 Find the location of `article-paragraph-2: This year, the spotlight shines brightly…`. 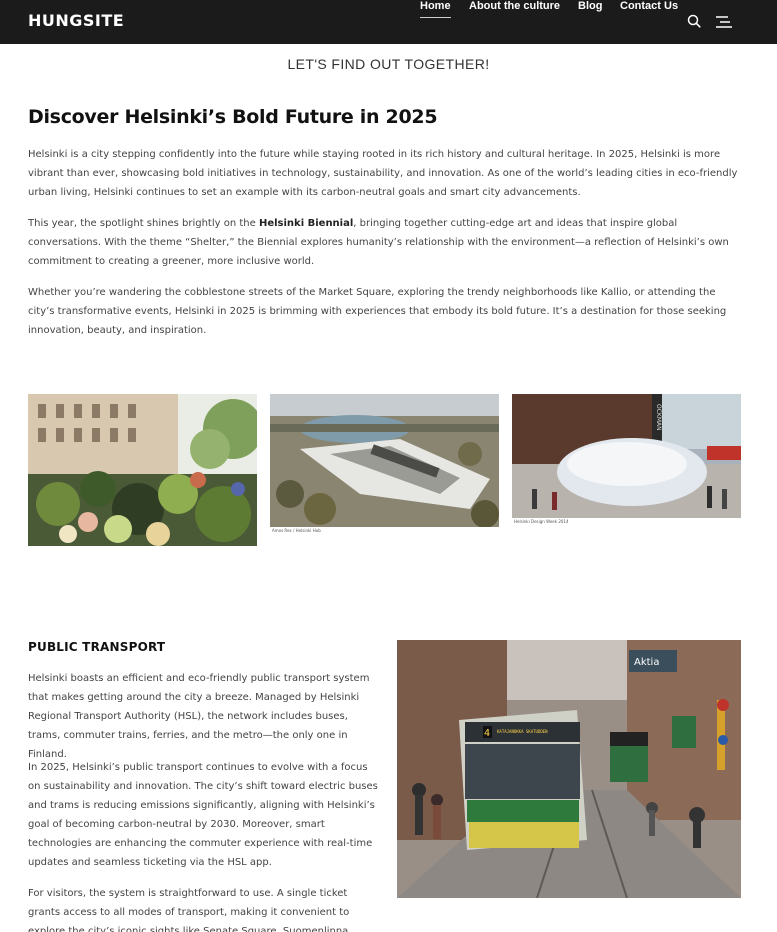

article-paragraph-2: This year, the spotlight shines brightly… is located at coordinates (378, 242).